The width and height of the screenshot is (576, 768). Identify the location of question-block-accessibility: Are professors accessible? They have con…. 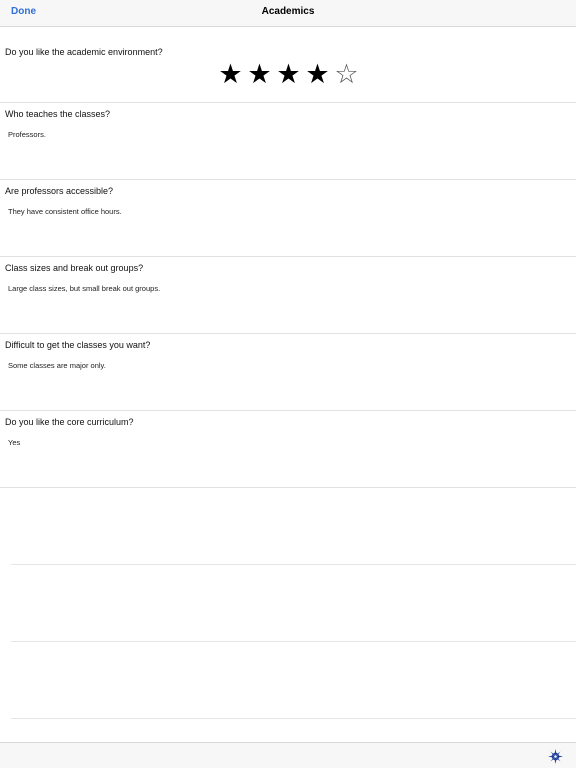
(288, 218).